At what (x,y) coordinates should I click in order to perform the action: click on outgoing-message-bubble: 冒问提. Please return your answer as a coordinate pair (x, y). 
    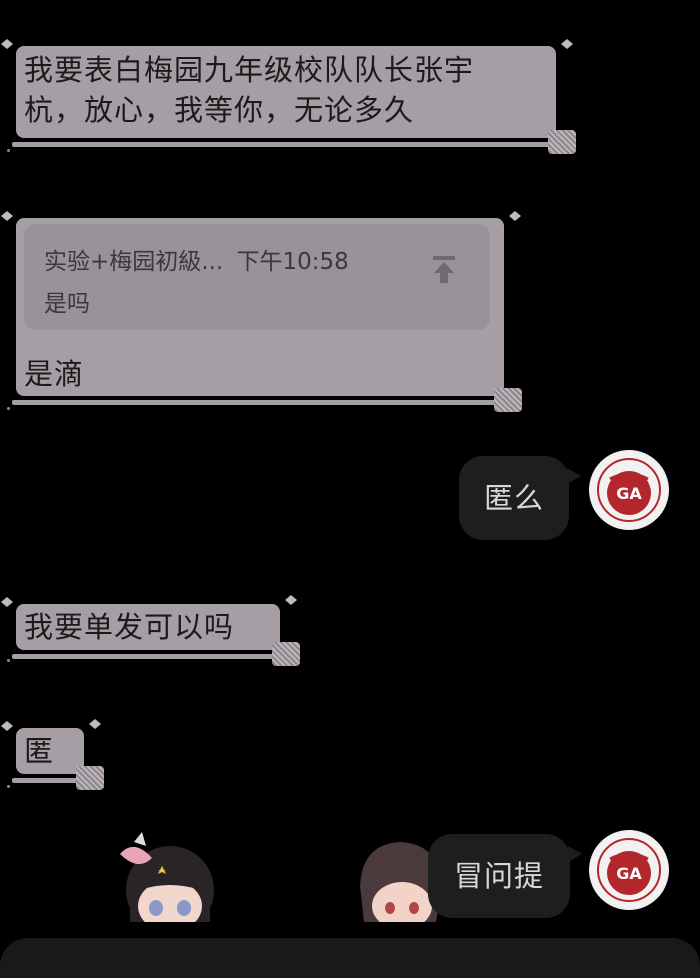
    Looking at the image, I should click on (505, 876).